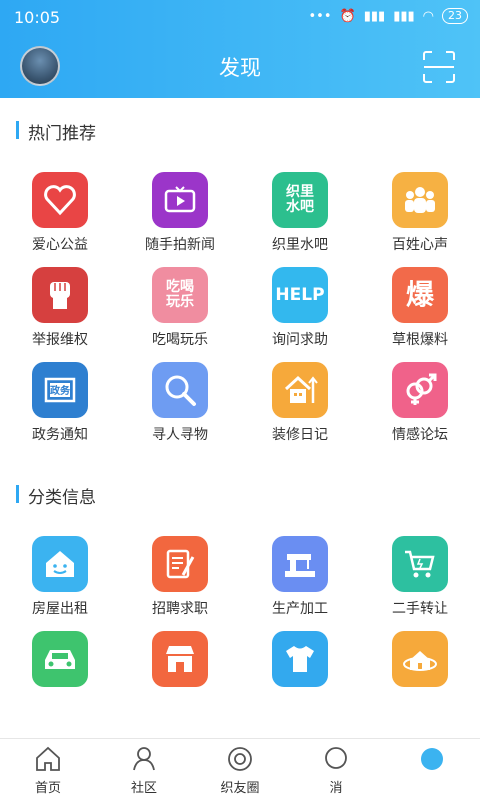 The height and width of the screenshot is (800, 480). What do you see at coordinates (420, 659) in the screenshot?
I see `house-orbit-icon` at bounding box center [420, 659].